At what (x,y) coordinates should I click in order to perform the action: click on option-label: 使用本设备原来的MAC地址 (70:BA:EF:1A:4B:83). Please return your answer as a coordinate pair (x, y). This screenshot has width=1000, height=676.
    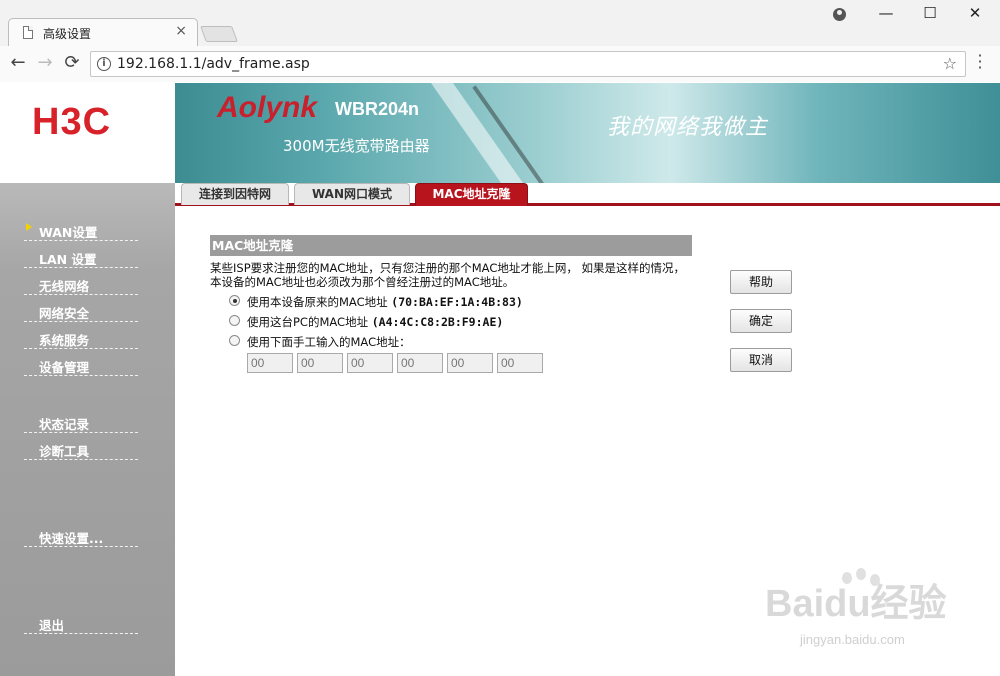
    Looking at the image, I should click on (385, 302).